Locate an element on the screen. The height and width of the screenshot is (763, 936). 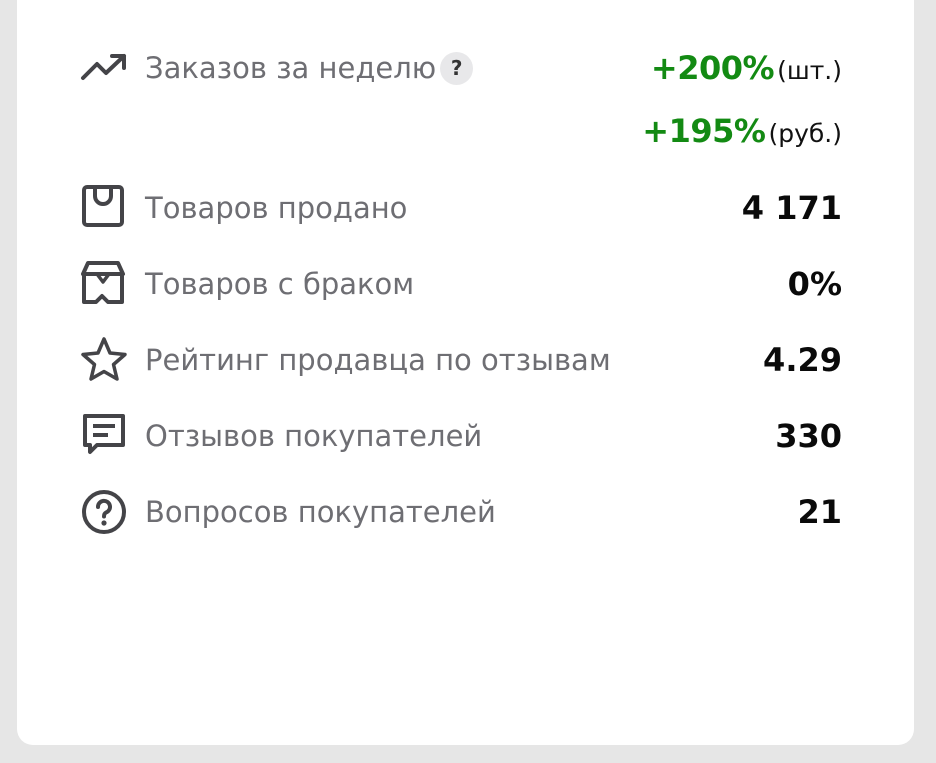
star-icon is located at coordinates (104, 360).